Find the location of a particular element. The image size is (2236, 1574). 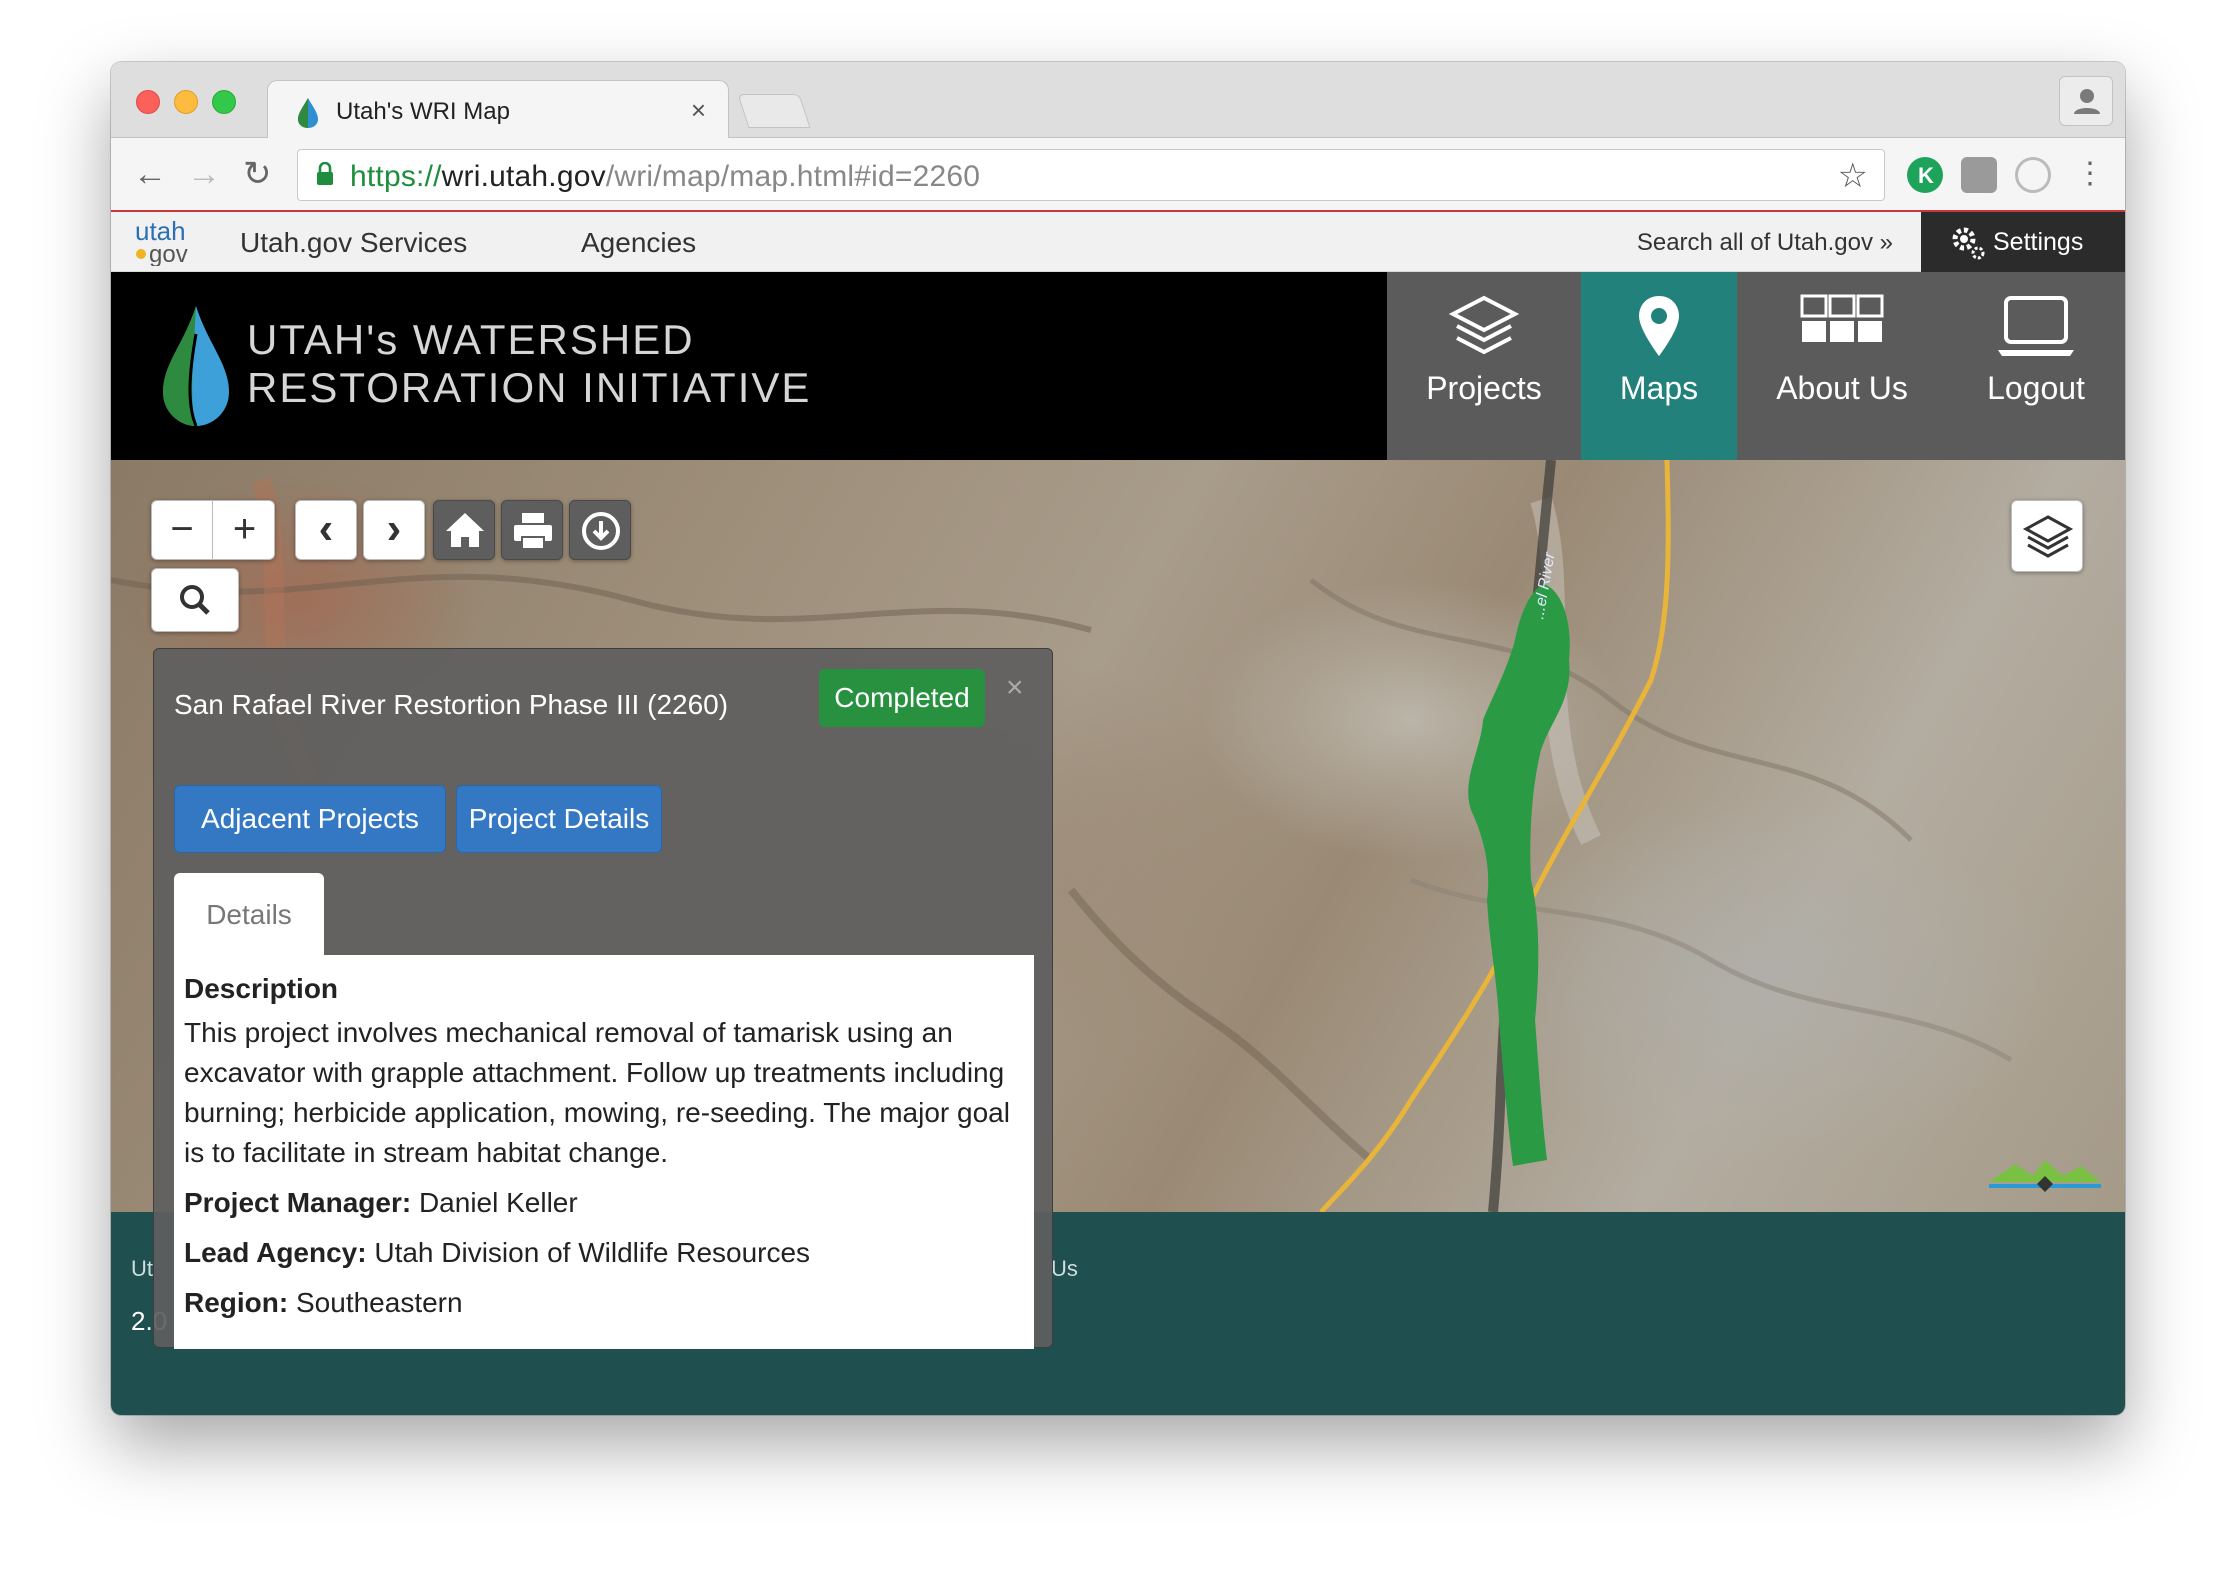

map-pin-icon is located at coordinates (1659, 326).